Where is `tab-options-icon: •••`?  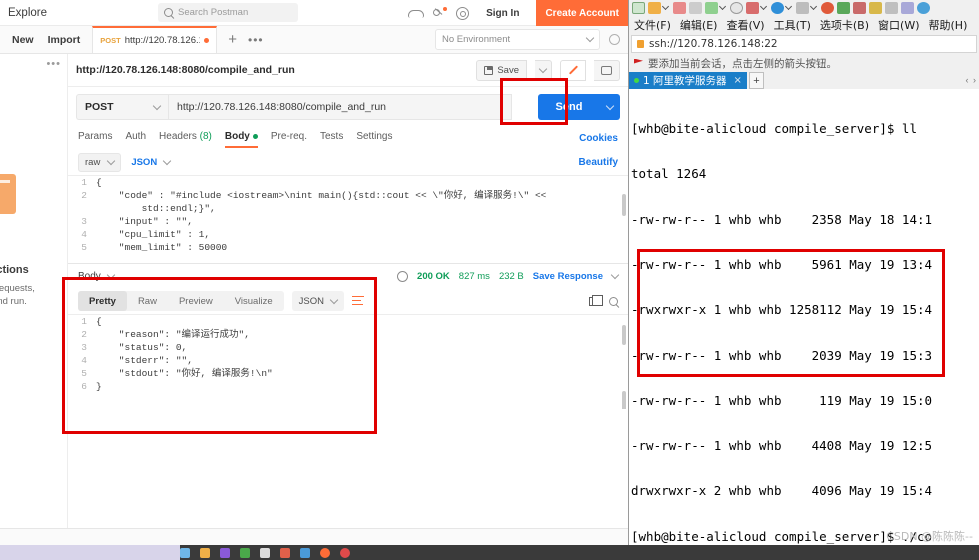
tab-options-icon: ••• is located at coordinates (256, 39).